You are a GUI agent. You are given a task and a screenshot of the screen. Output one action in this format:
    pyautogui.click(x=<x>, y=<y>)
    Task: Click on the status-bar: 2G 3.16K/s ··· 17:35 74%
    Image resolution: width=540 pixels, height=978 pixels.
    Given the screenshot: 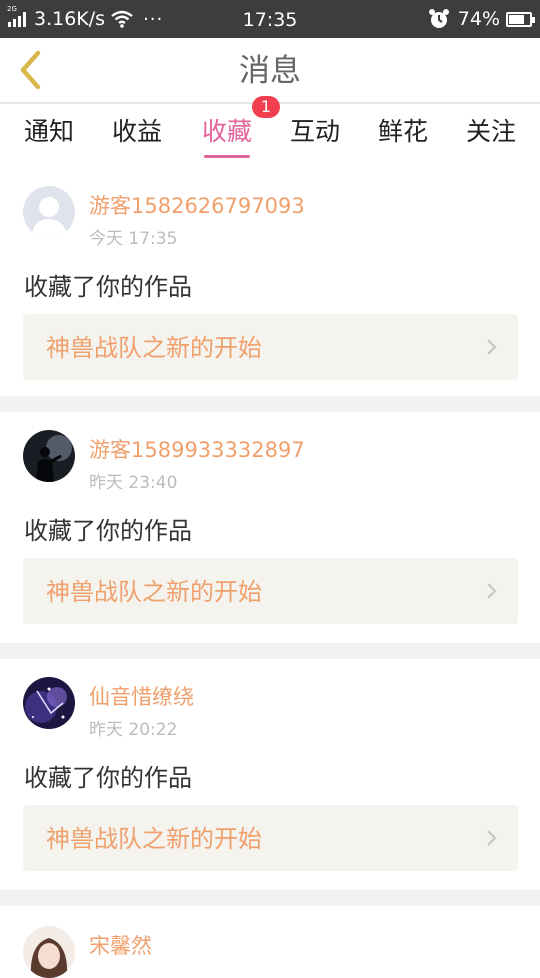 What is the action you would take?
    pyautogui.click(x=270, y=19)
    